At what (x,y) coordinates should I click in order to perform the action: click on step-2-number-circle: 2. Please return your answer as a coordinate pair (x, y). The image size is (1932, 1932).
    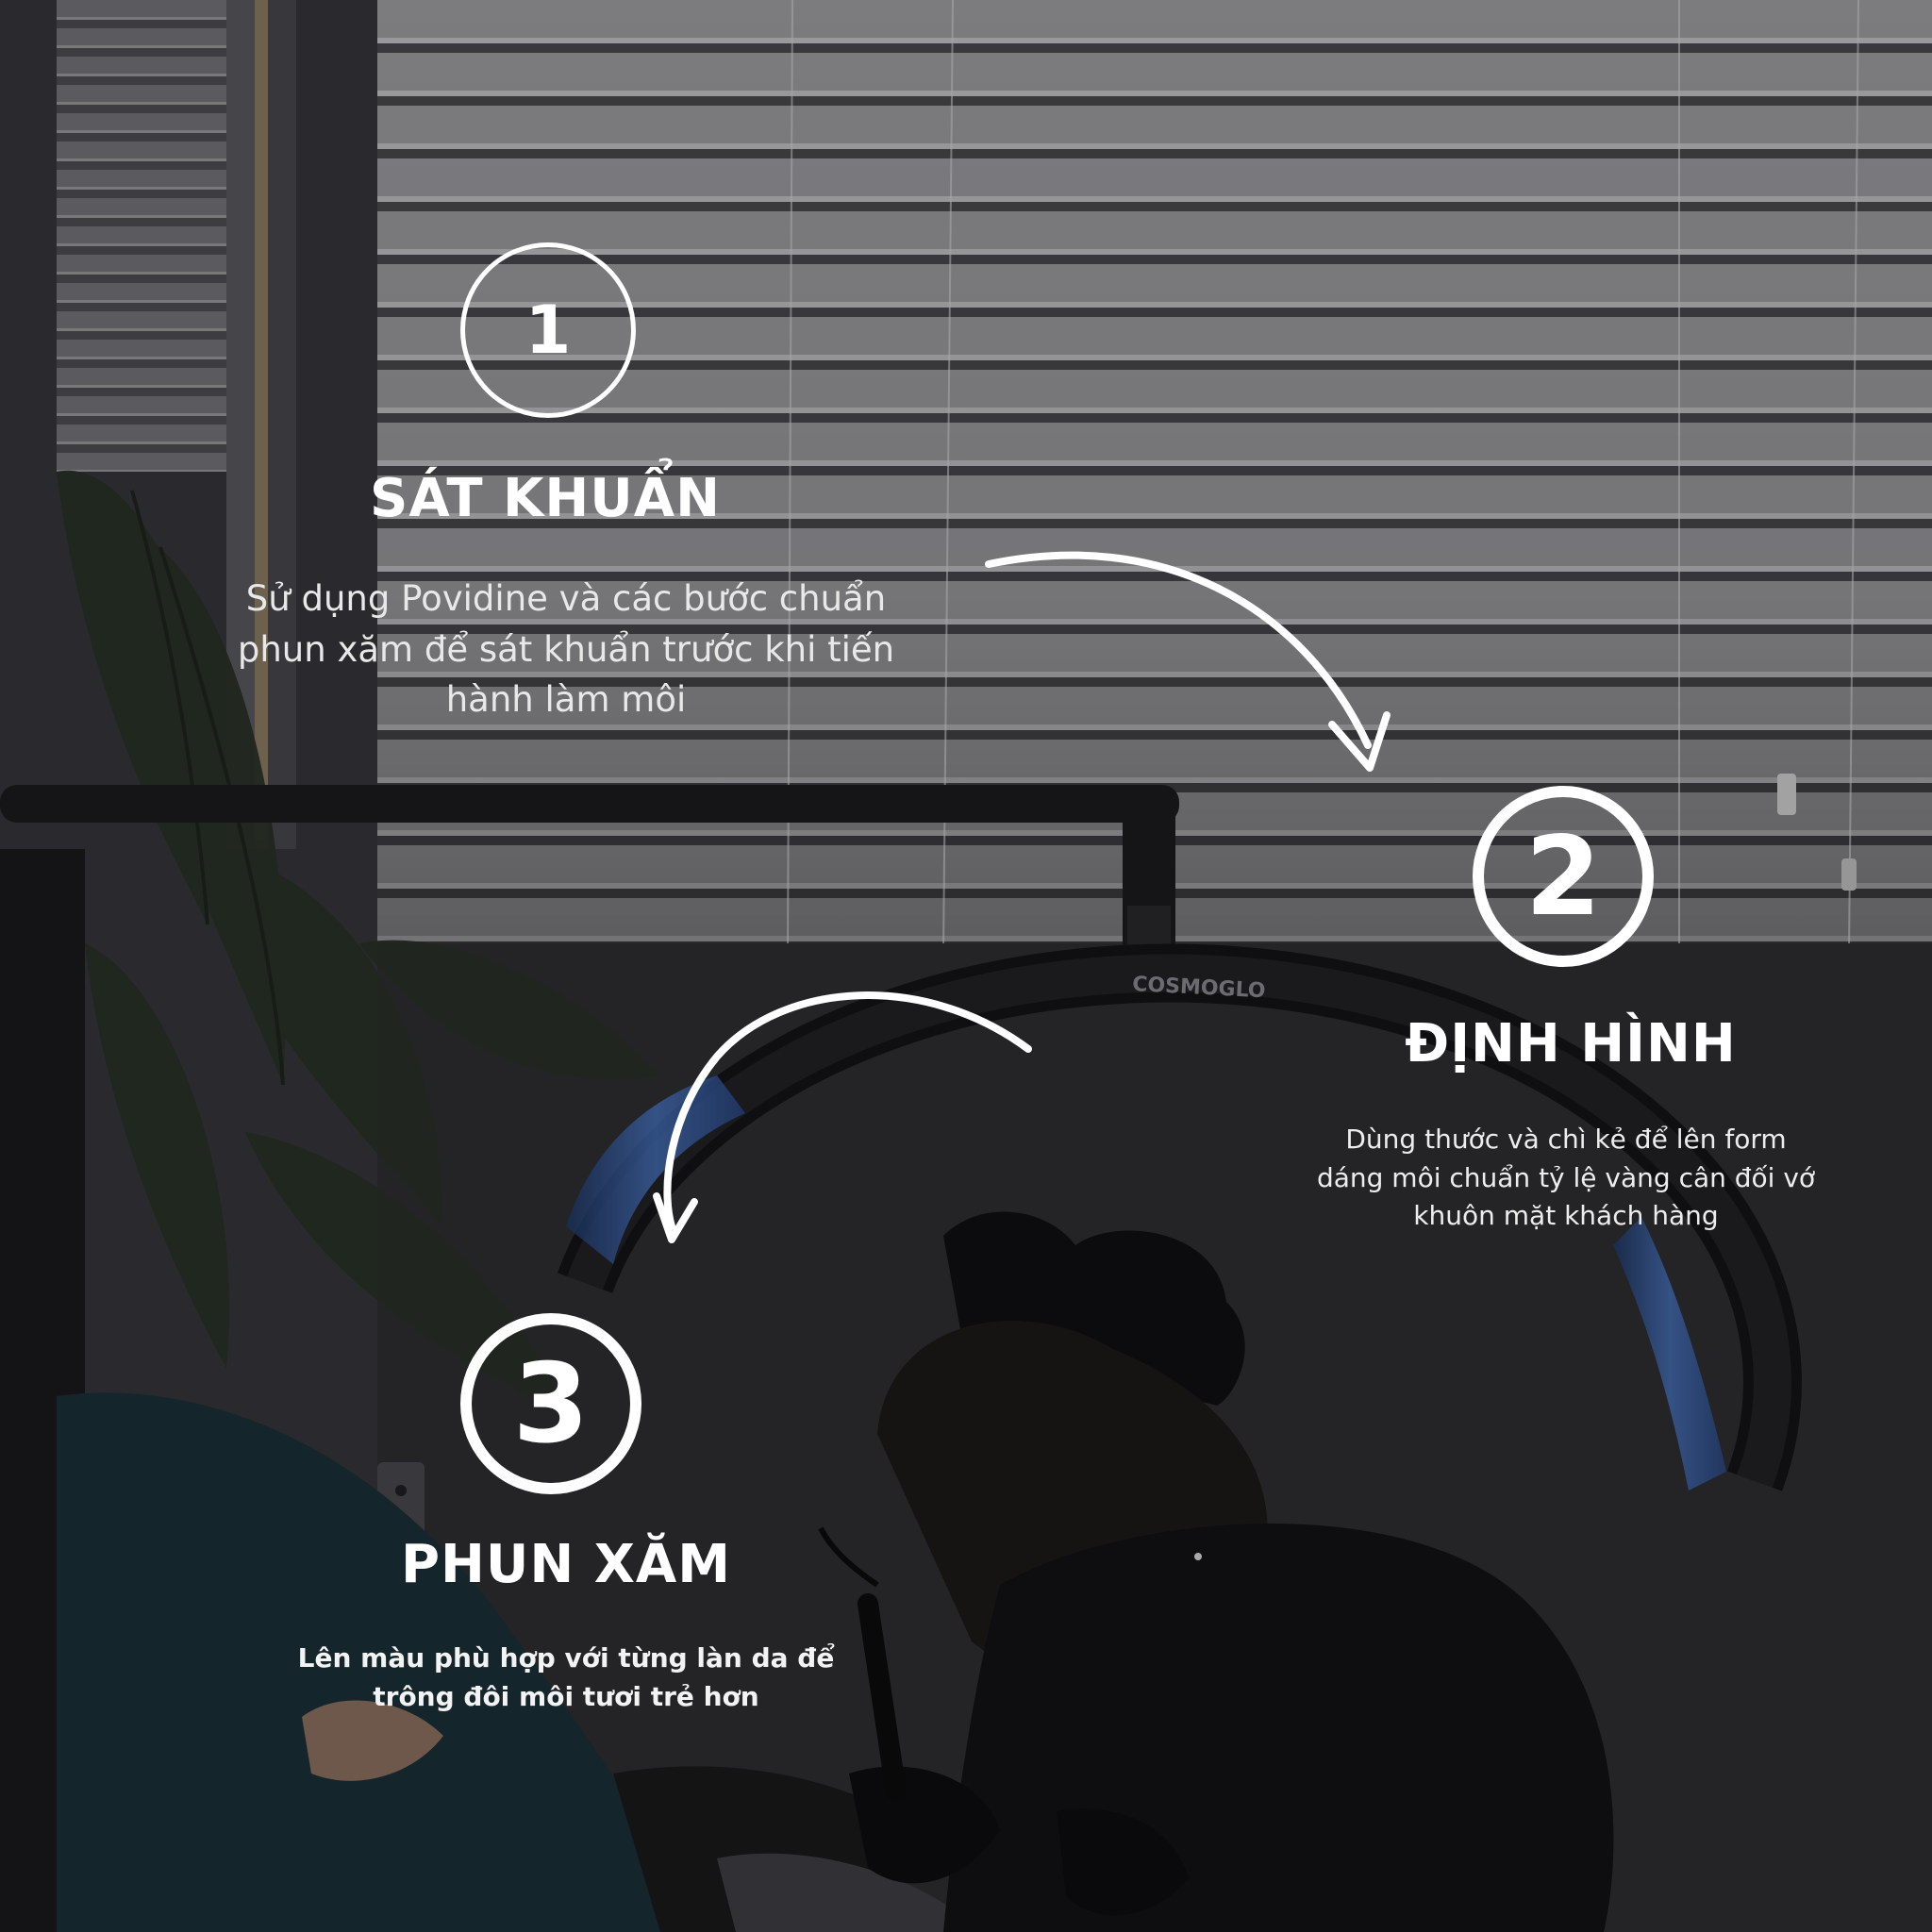
    Looking at the image, I should click on (1564, 877).